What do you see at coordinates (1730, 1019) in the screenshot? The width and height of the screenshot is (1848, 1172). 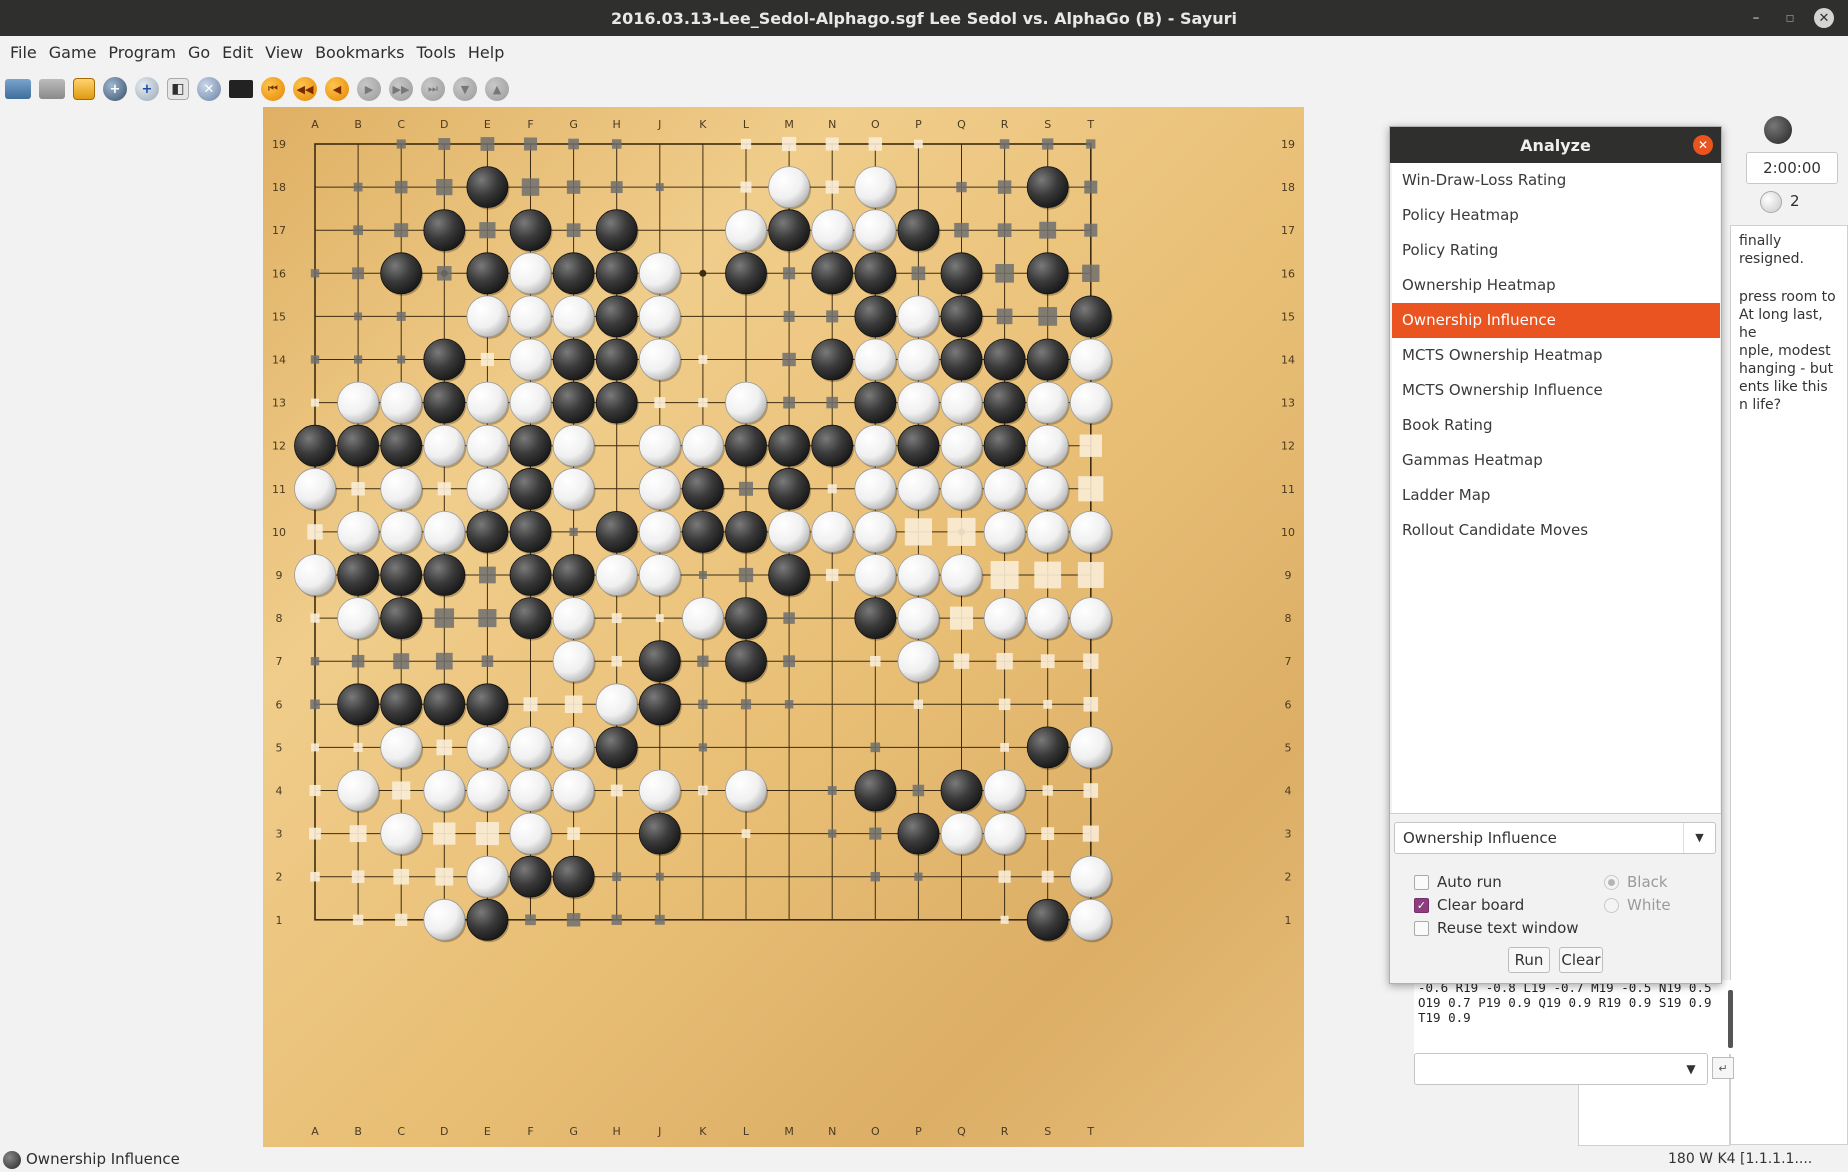 I see `gtp-scrollbar` at bounding box center [1730, 1019].